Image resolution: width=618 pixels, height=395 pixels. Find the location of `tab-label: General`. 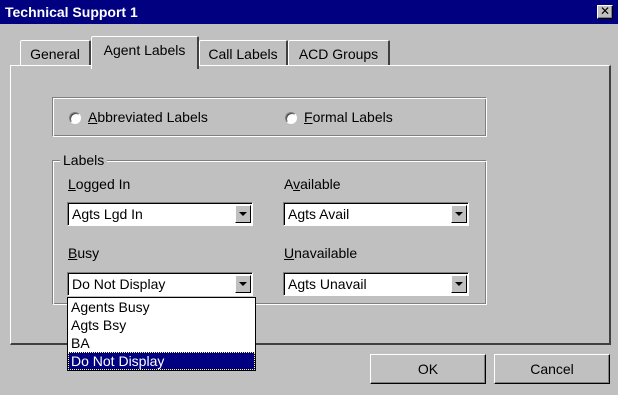

tab-label: General is located at coordinates (55, 54).